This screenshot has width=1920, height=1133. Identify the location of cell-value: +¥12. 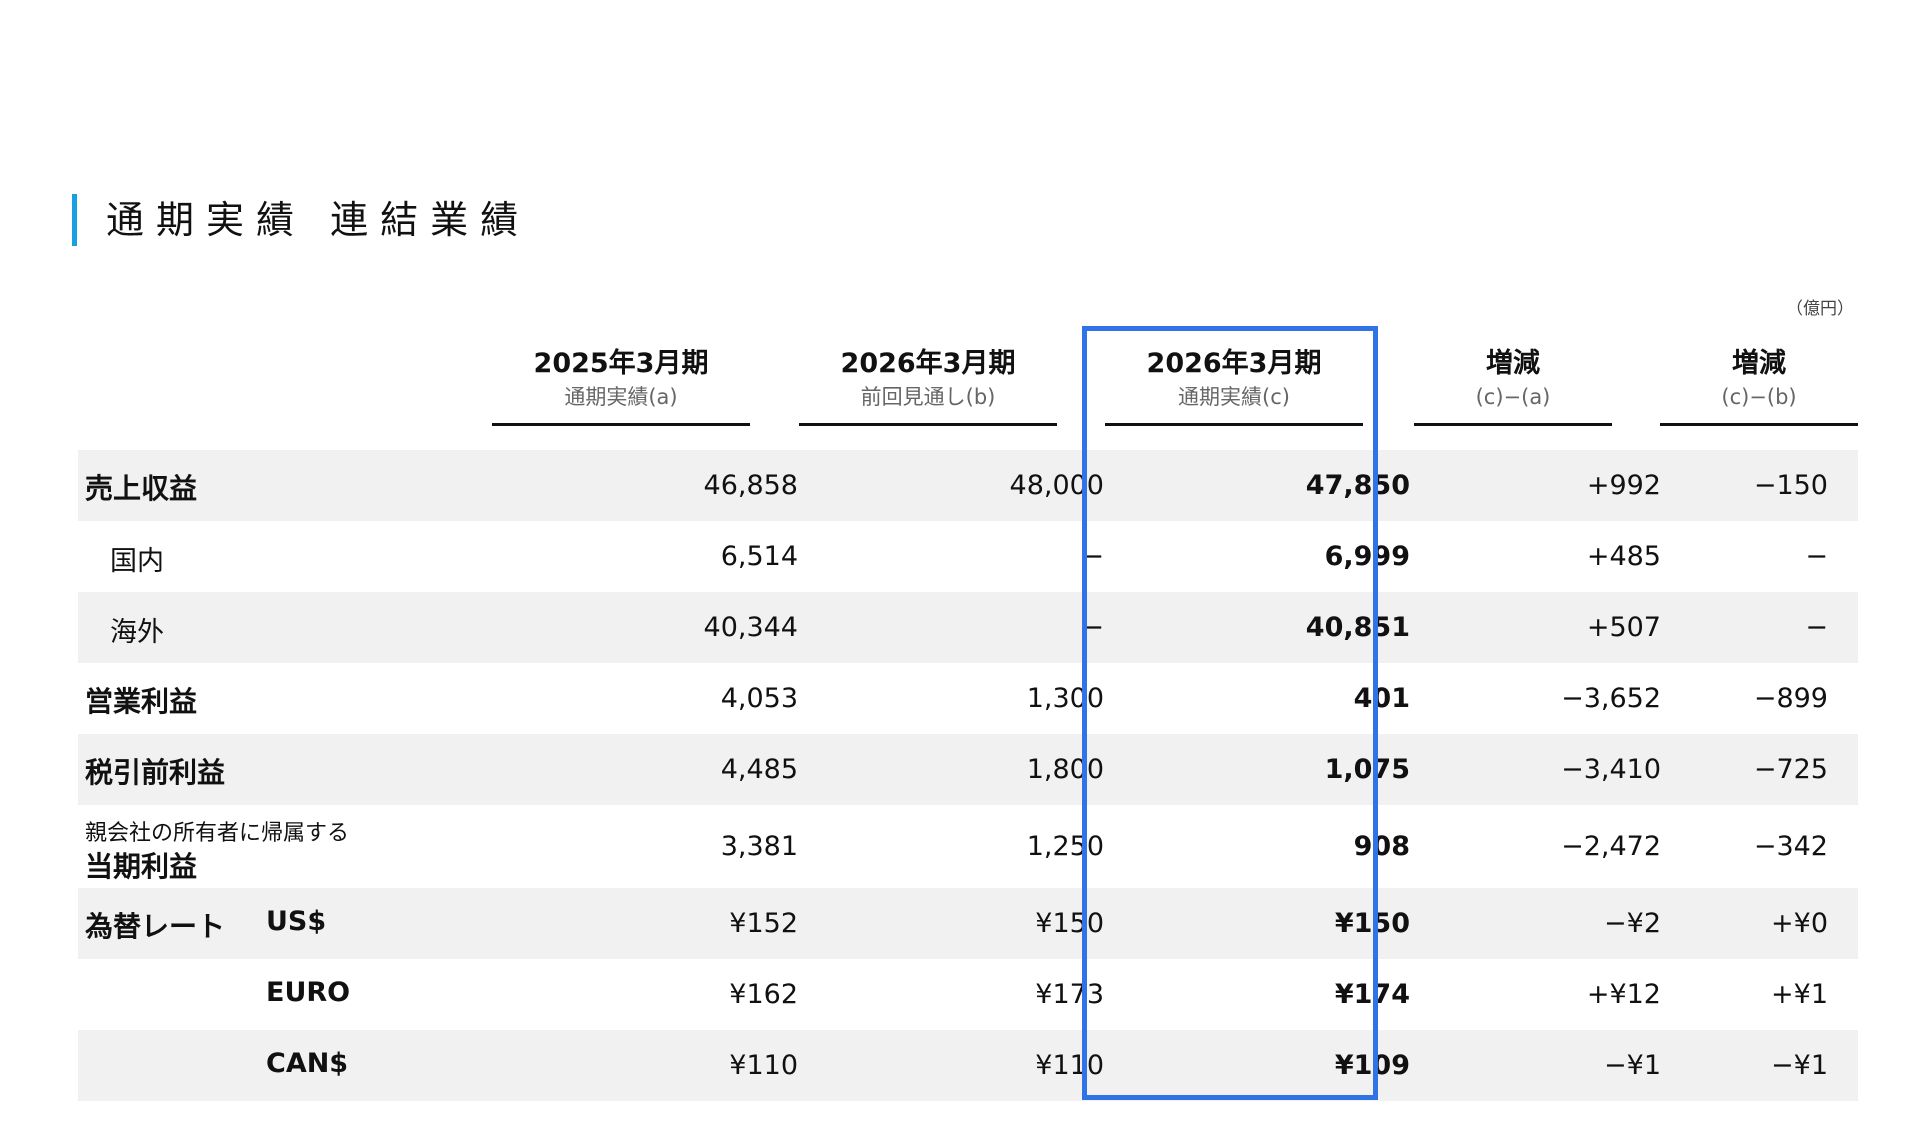
(1623, 994).